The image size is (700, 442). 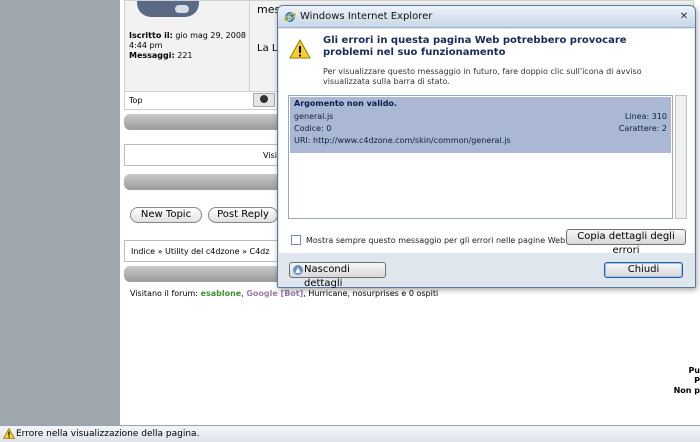 What do you see at coordinates (313, 128) in the screenshot?
I see `error-code: Codice: 0` at bounding box center [313, 128].